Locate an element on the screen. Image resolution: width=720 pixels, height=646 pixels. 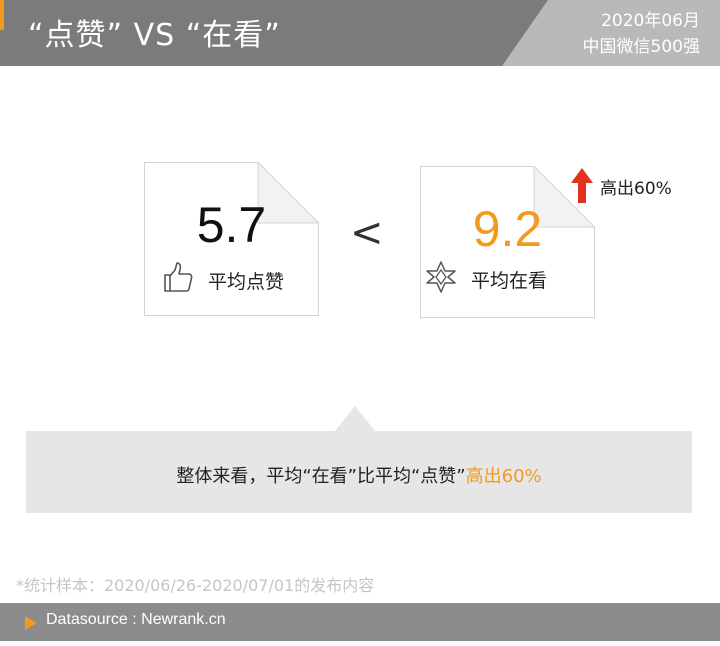
watch-label: 平均在看 is located at coordinates (509, 281).